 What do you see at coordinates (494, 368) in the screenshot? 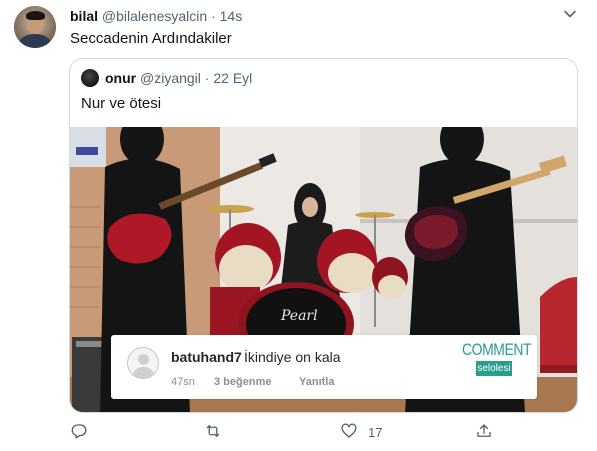
I see `comment-logo-bottom: selolesi` at bounding box center [494, 368].